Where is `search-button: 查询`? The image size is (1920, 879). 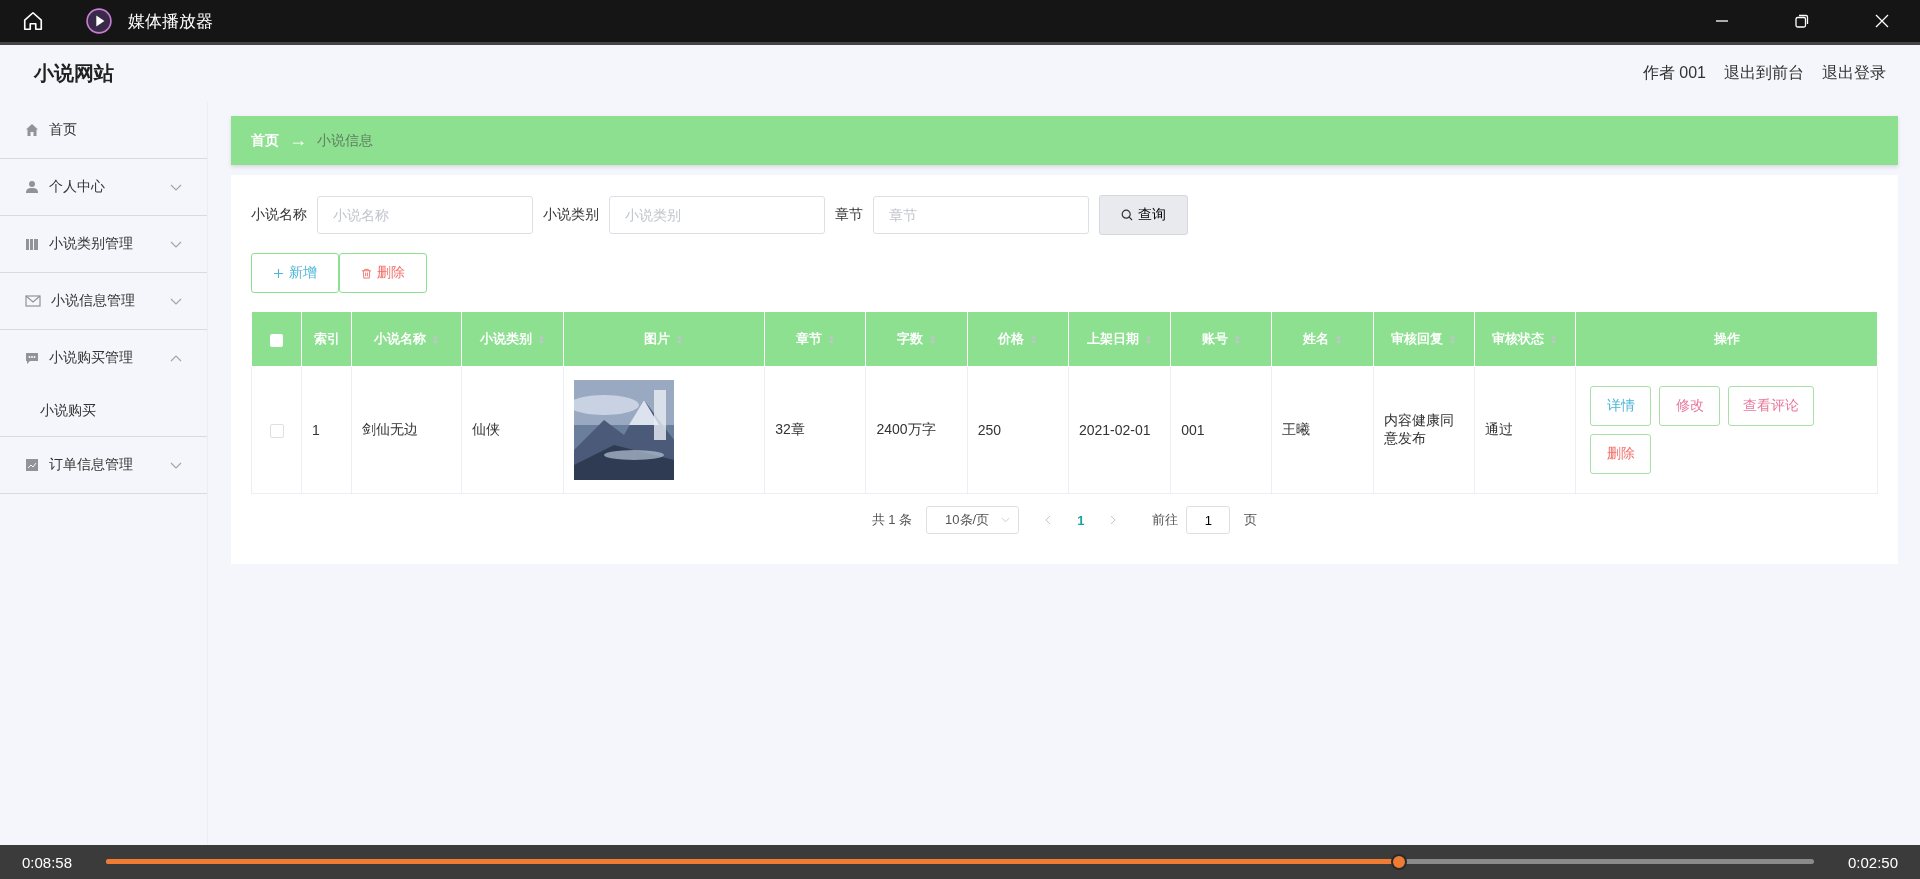
search-button: 查询 is located at coordinates (1143, 215).